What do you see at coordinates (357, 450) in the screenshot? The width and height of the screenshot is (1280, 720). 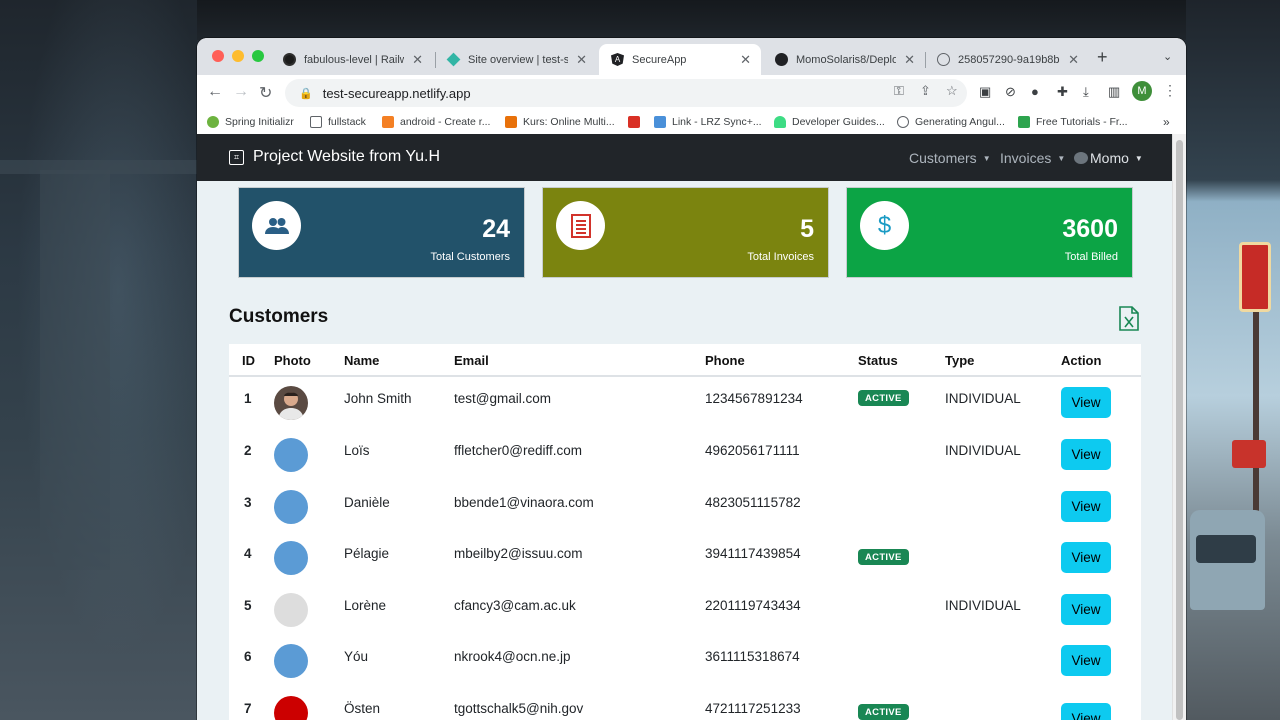 I see `cell-name: Loïs` at bounding box center [357, 450].